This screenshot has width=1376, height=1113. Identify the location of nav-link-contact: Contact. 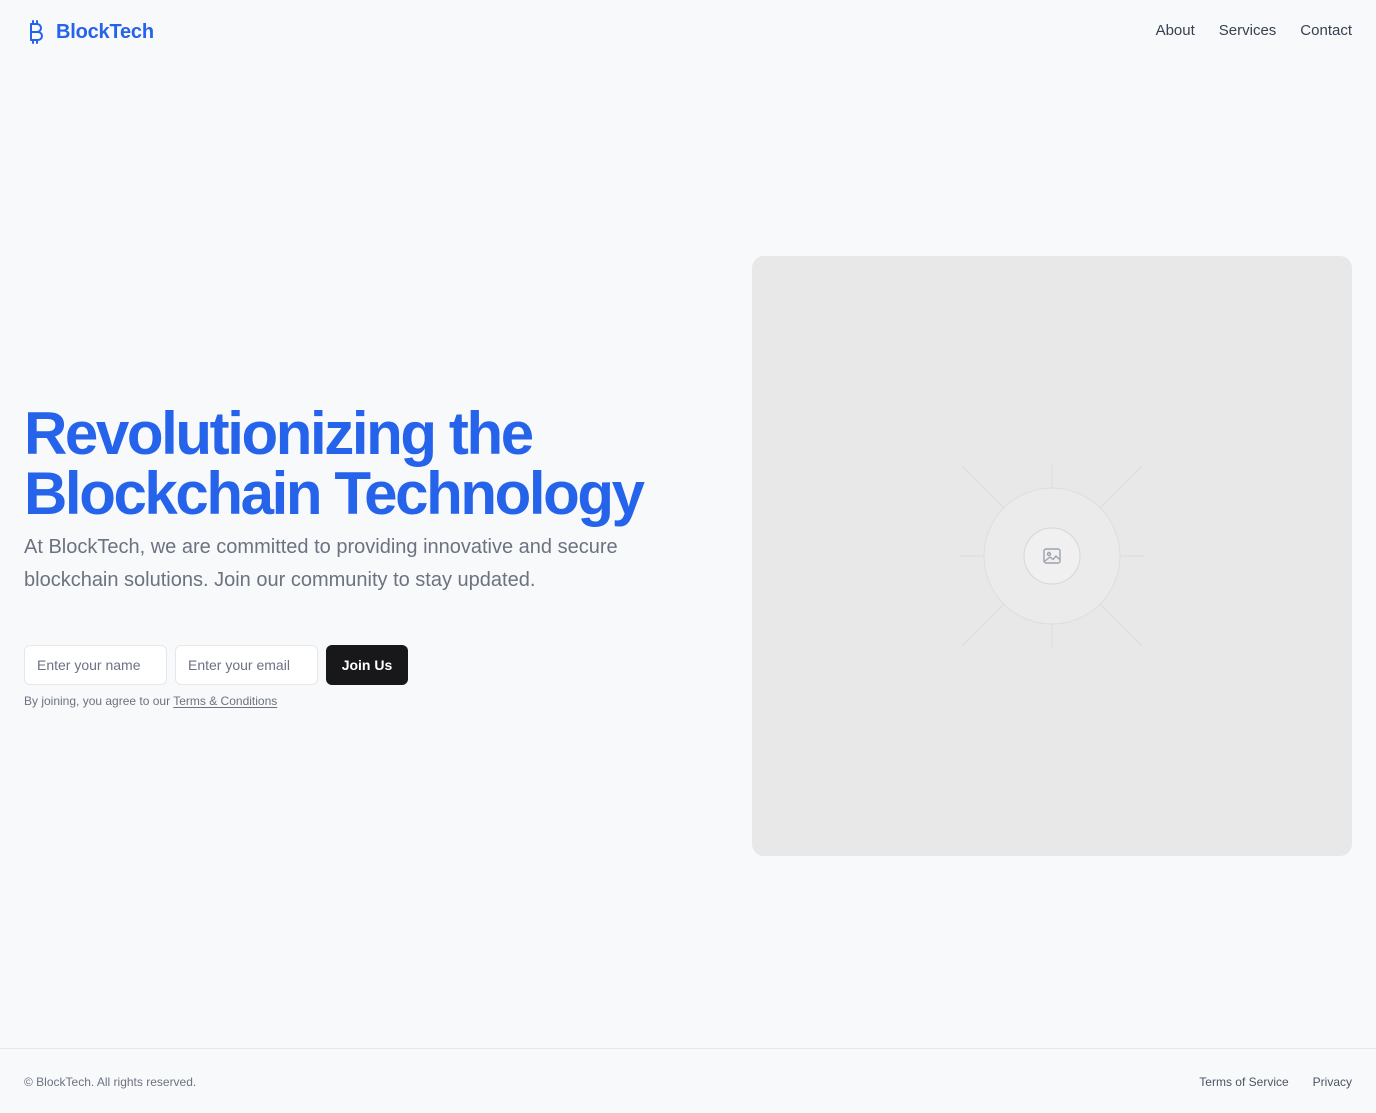
(1326, 31).